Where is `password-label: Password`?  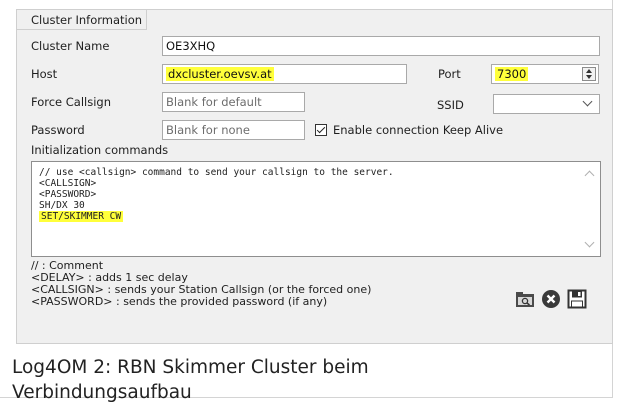
password-label: Password is located at coordinates (58, 130).